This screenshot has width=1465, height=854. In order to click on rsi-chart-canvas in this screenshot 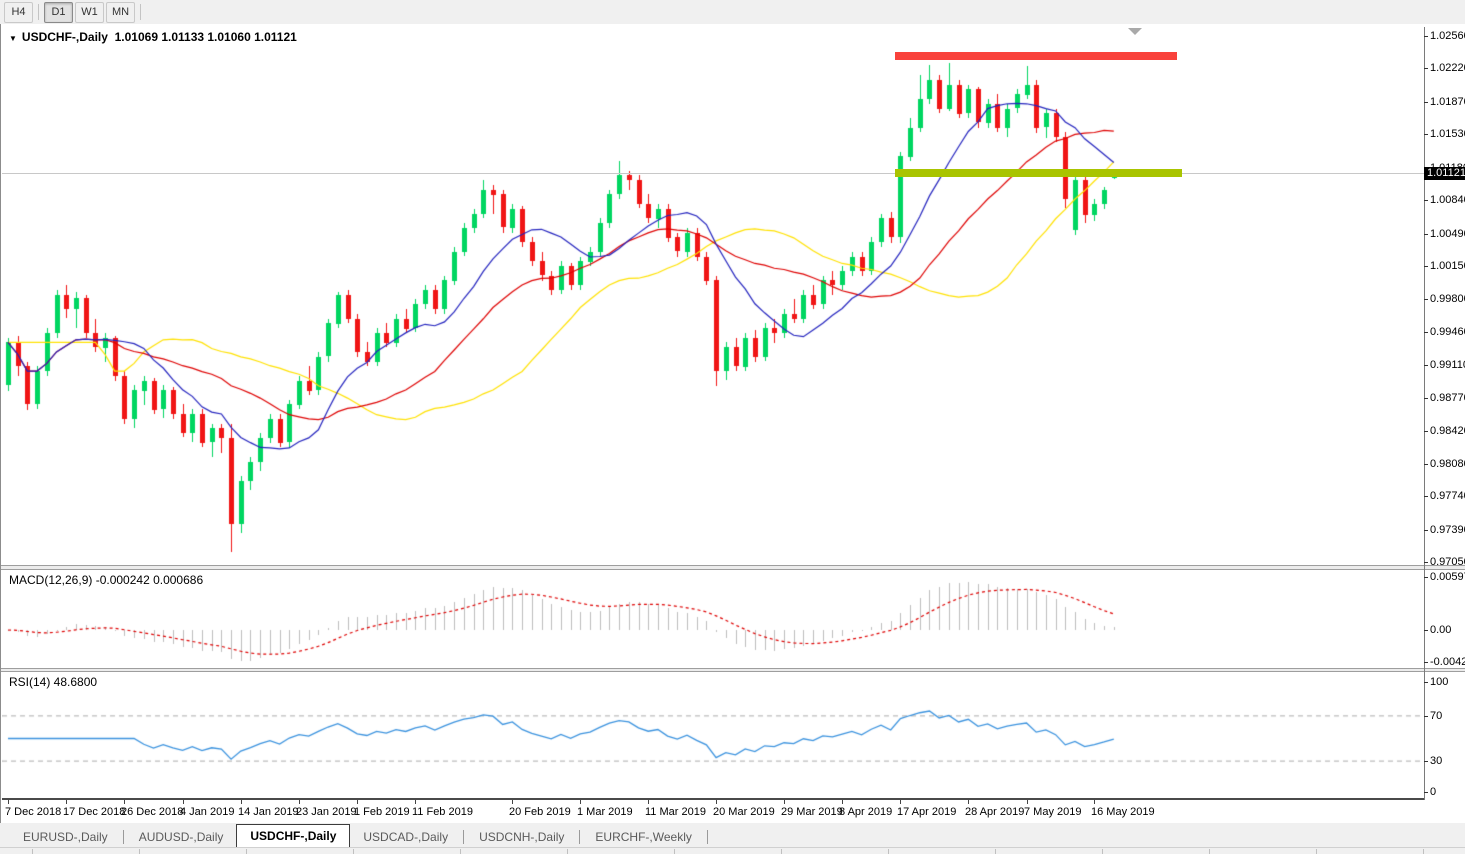, I will do `click(713, 735)`.